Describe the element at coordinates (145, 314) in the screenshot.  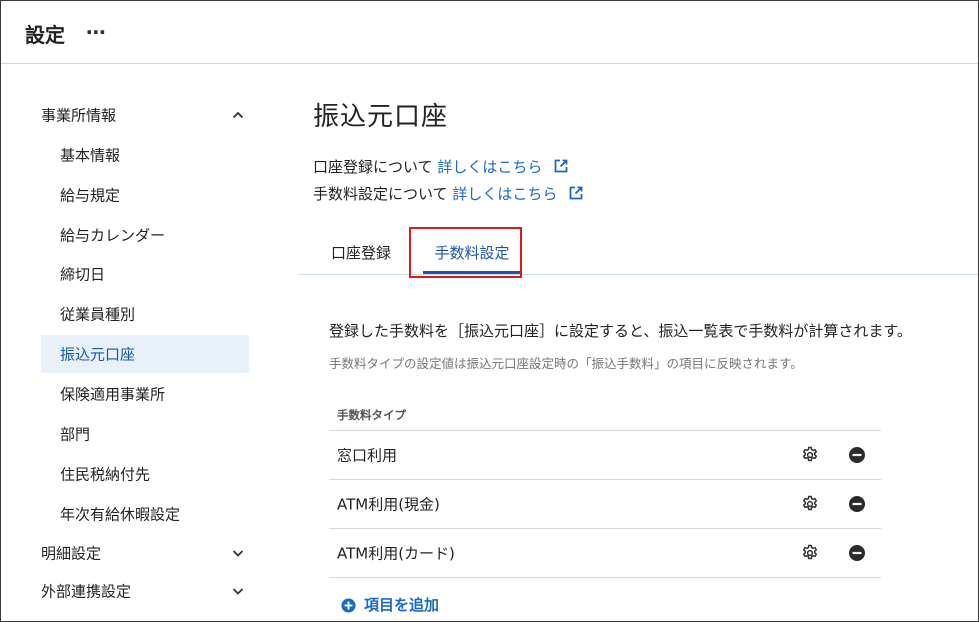
I see `sidebar-item-employee-type: 従業員種別` at that location.